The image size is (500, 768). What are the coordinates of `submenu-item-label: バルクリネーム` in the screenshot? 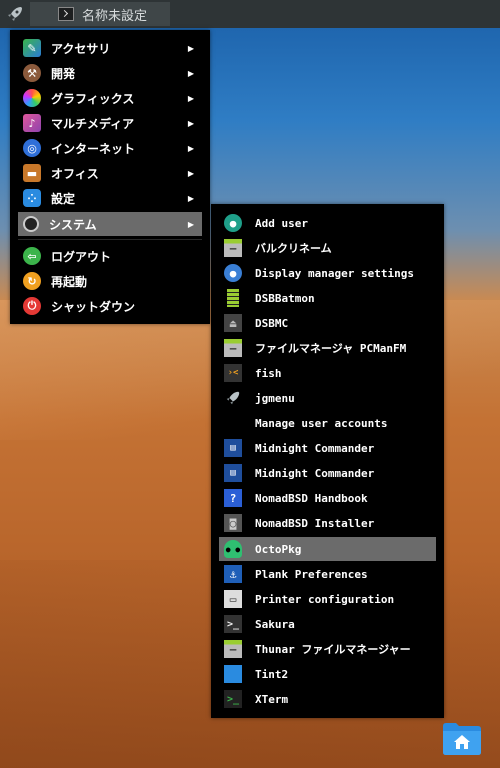 It's located at (293, 248).